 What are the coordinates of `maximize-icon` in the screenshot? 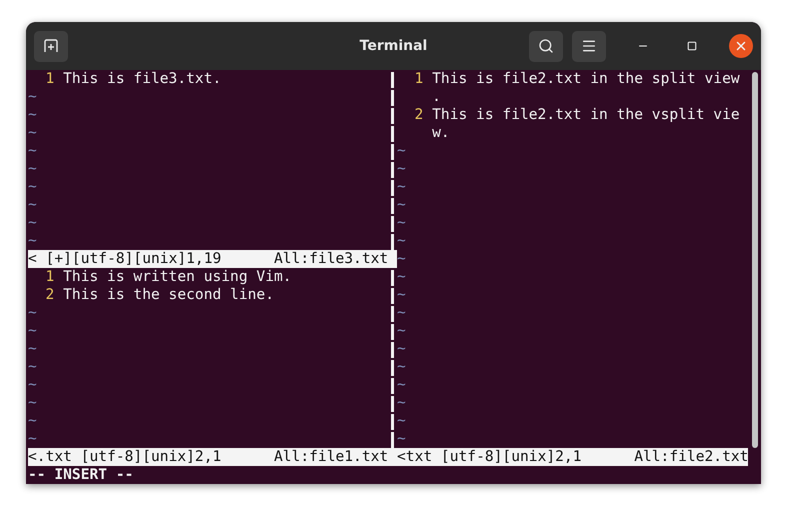 It's located at (692, 46).